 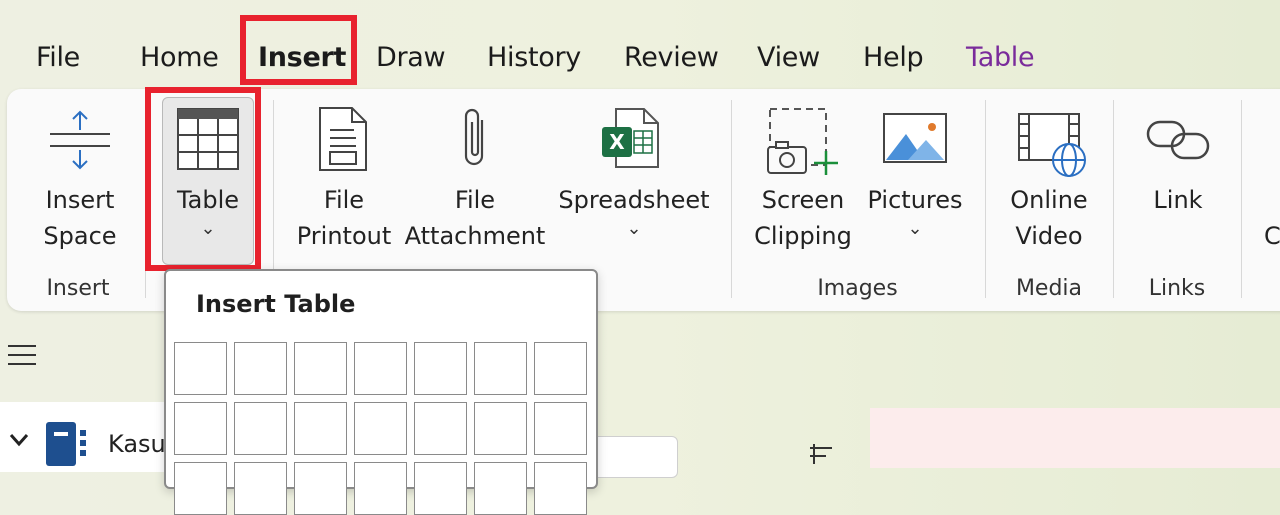 I want to click on pictures-chevron-down-icon: ⌄, so click(x=915, y=229).